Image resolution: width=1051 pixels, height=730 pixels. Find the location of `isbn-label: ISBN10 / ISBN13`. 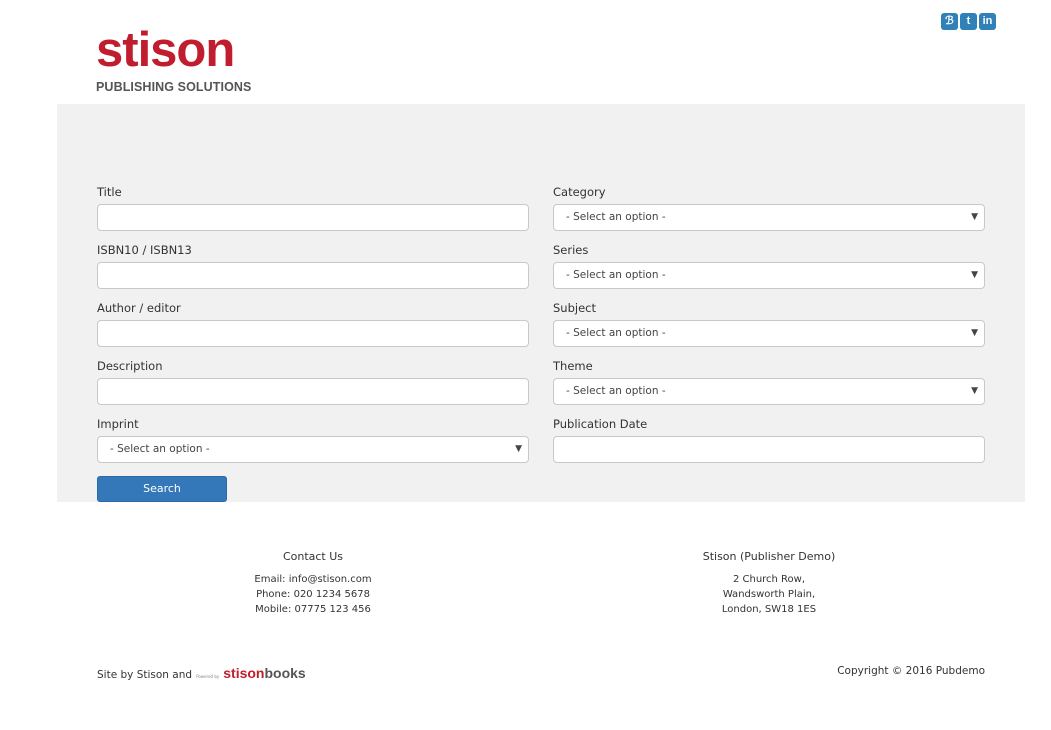

isbn-label: ISBN10 / ISBN13 is located at coordinates (144, 250).